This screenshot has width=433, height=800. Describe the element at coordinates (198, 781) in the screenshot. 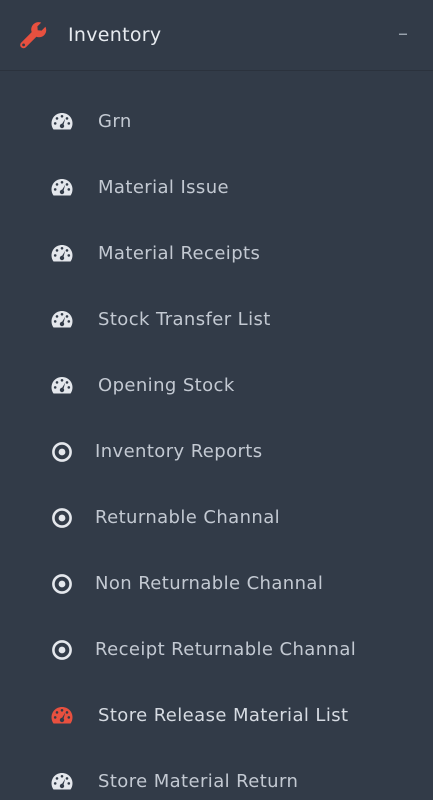

I see `sidebar-item-label: Store Material Return` at that location.